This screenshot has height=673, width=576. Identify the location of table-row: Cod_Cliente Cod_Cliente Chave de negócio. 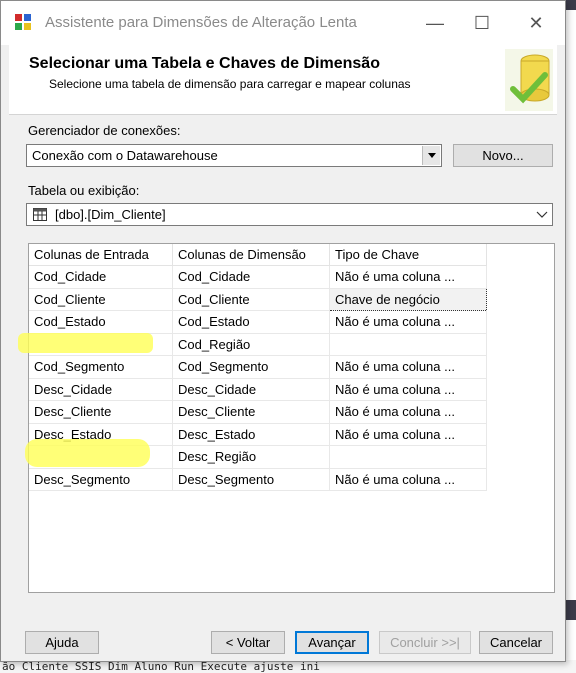
(258, 299).